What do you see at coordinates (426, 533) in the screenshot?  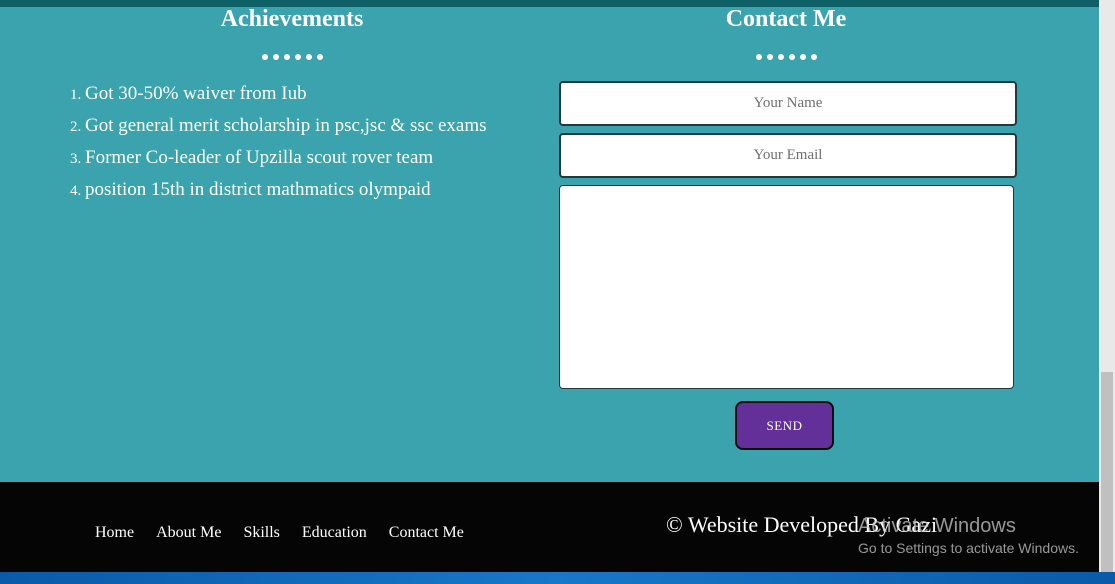 I see `footer-link-contact-me: Contact Me` at bounding box center [426, 533].